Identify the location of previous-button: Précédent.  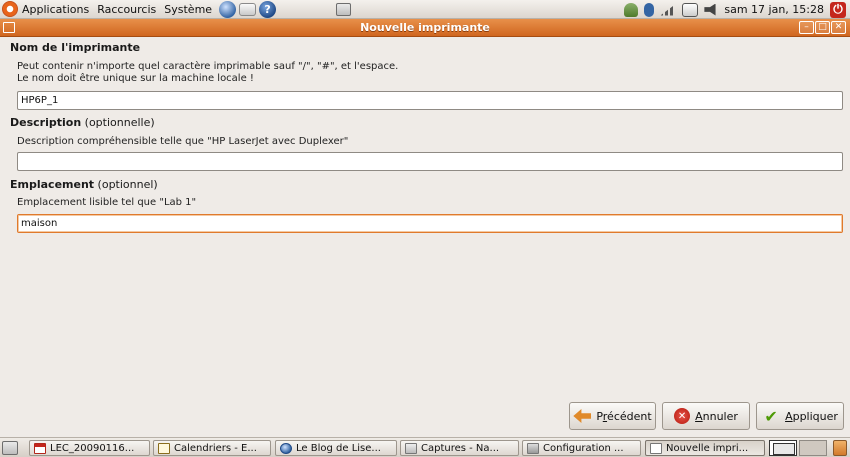
(612, 416).